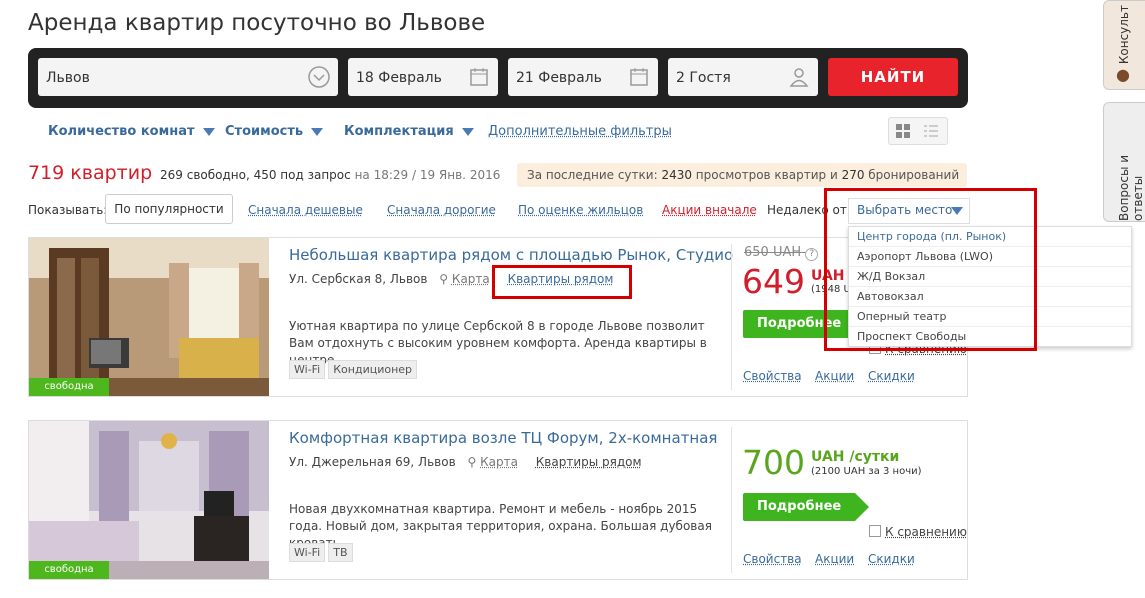 This screenshot has width=1145, height=598. I want to click on price-per: /сутки, so click(874, 457).